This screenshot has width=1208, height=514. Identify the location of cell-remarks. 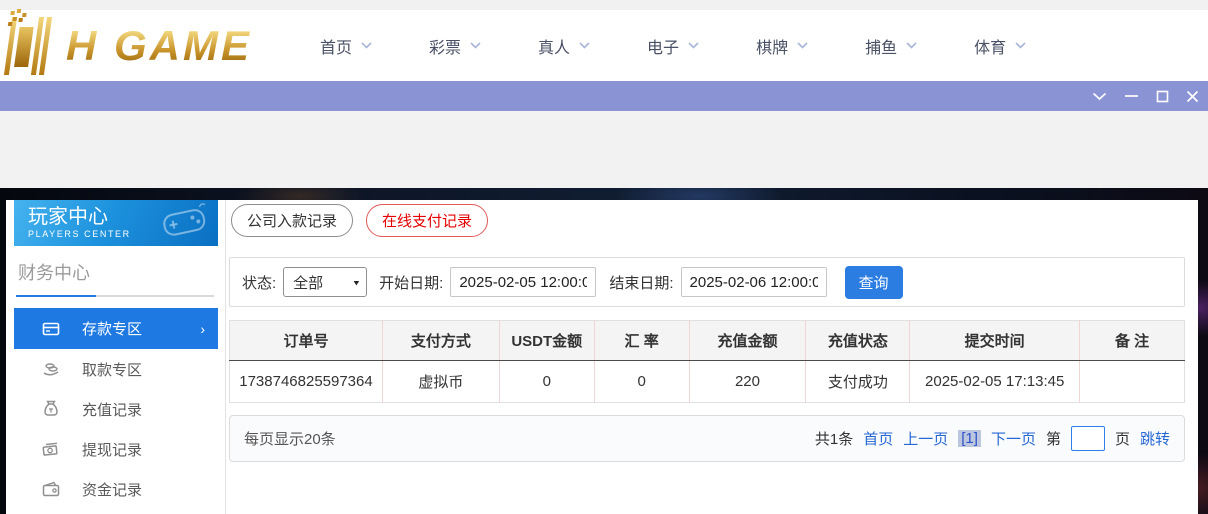
(1132, 381).